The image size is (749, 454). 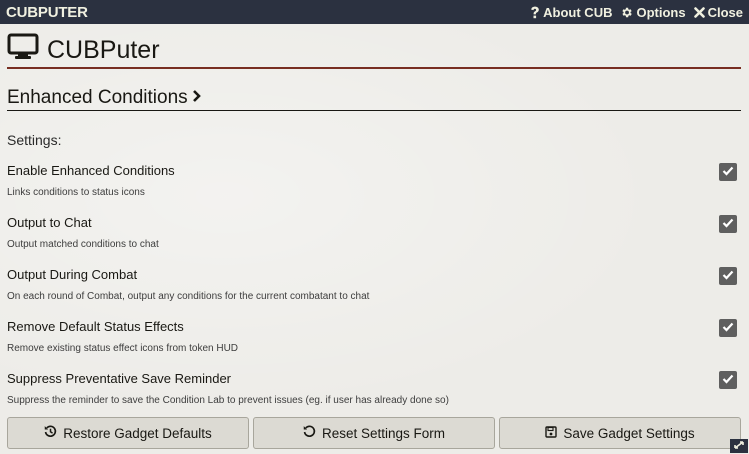 I want to click on section-title: Enhanced Conditions, so click(x=104, y=98).